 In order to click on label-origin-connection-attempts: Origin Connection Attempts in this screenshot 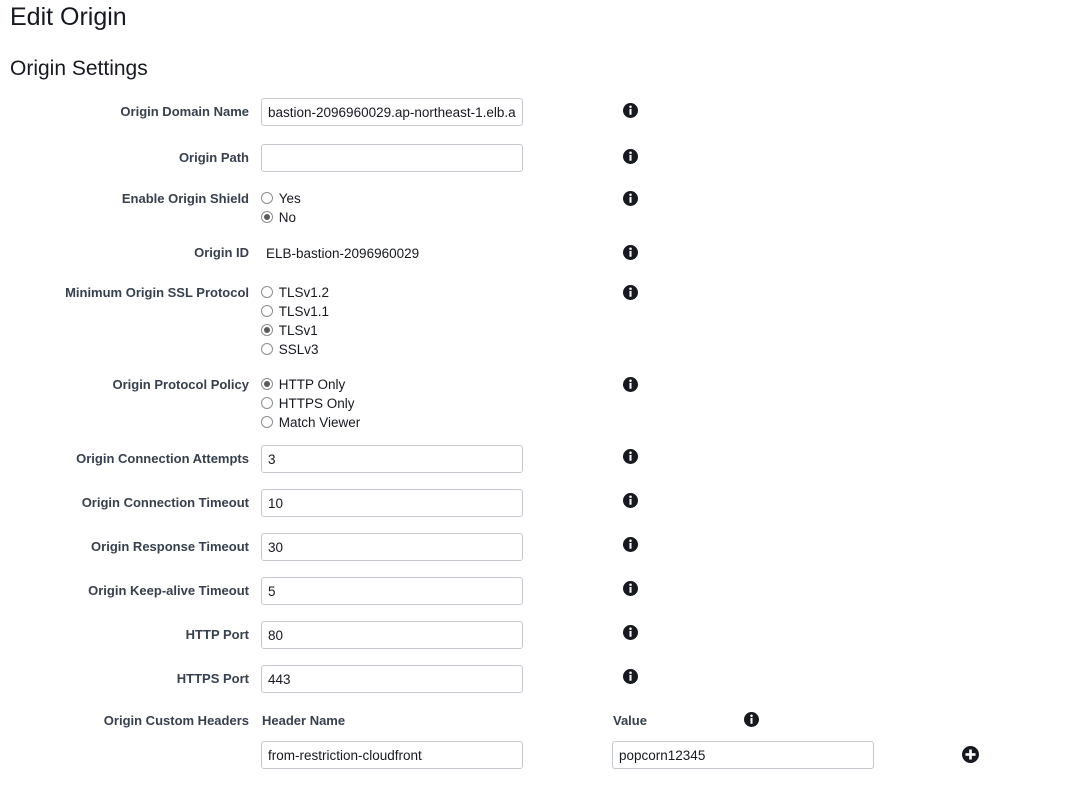, I will do `click(162, 458)`.